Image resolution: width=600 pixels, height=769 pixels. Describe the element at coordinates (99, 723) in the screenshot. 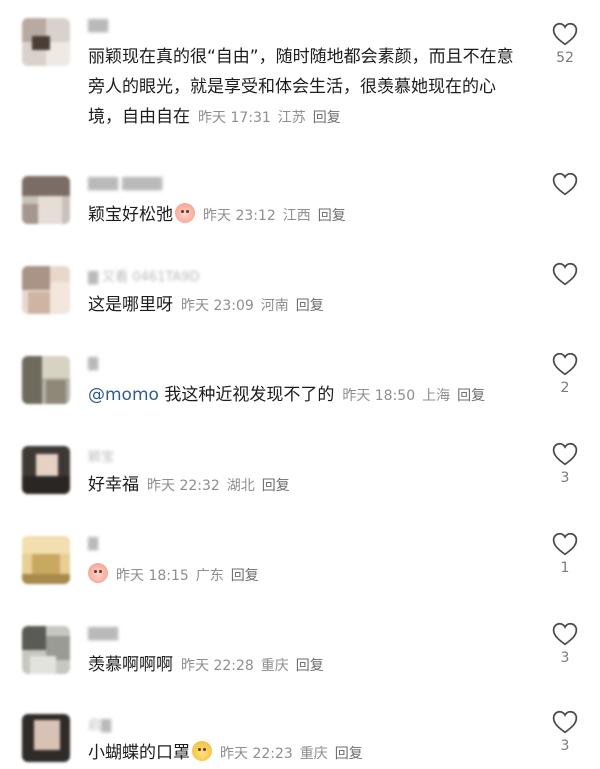

I see `username: 启▇` at that location.